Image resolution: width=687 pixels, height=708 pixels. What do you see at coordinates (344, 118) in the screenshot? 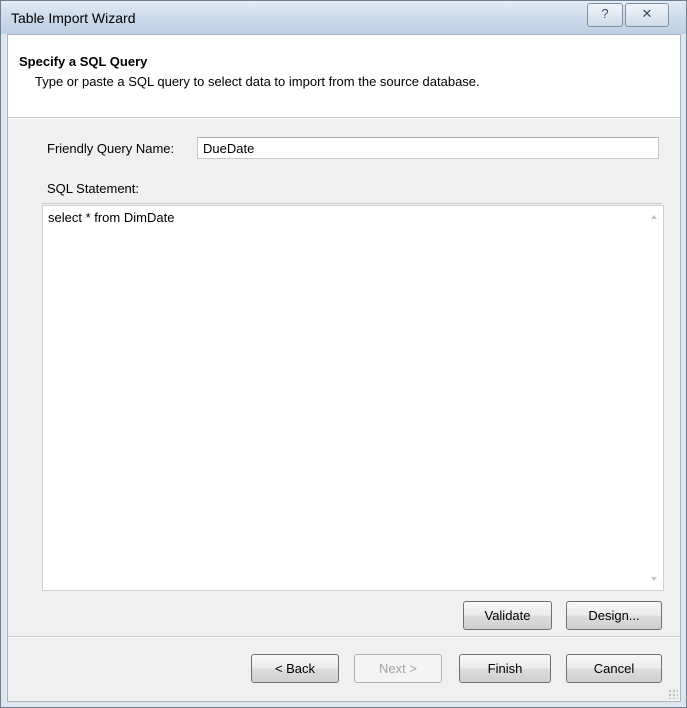
I see `header-divider` at bounding box center [344, 118].